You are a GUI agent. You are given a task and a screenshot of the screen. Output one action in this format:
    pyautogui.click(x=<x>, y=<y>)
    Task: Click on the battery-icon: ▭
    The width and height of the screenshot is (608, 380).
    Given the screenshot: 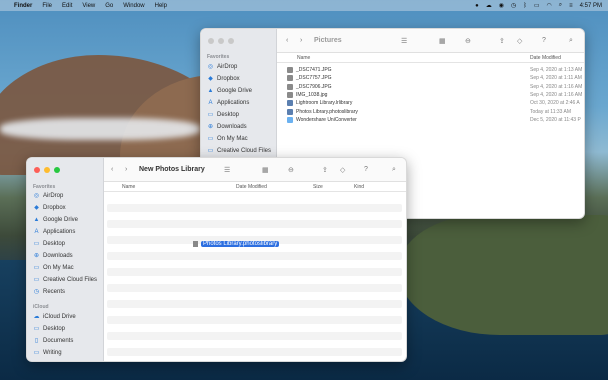 What is the action you would take?
    pyautogui.click(x=537, y=5)
    